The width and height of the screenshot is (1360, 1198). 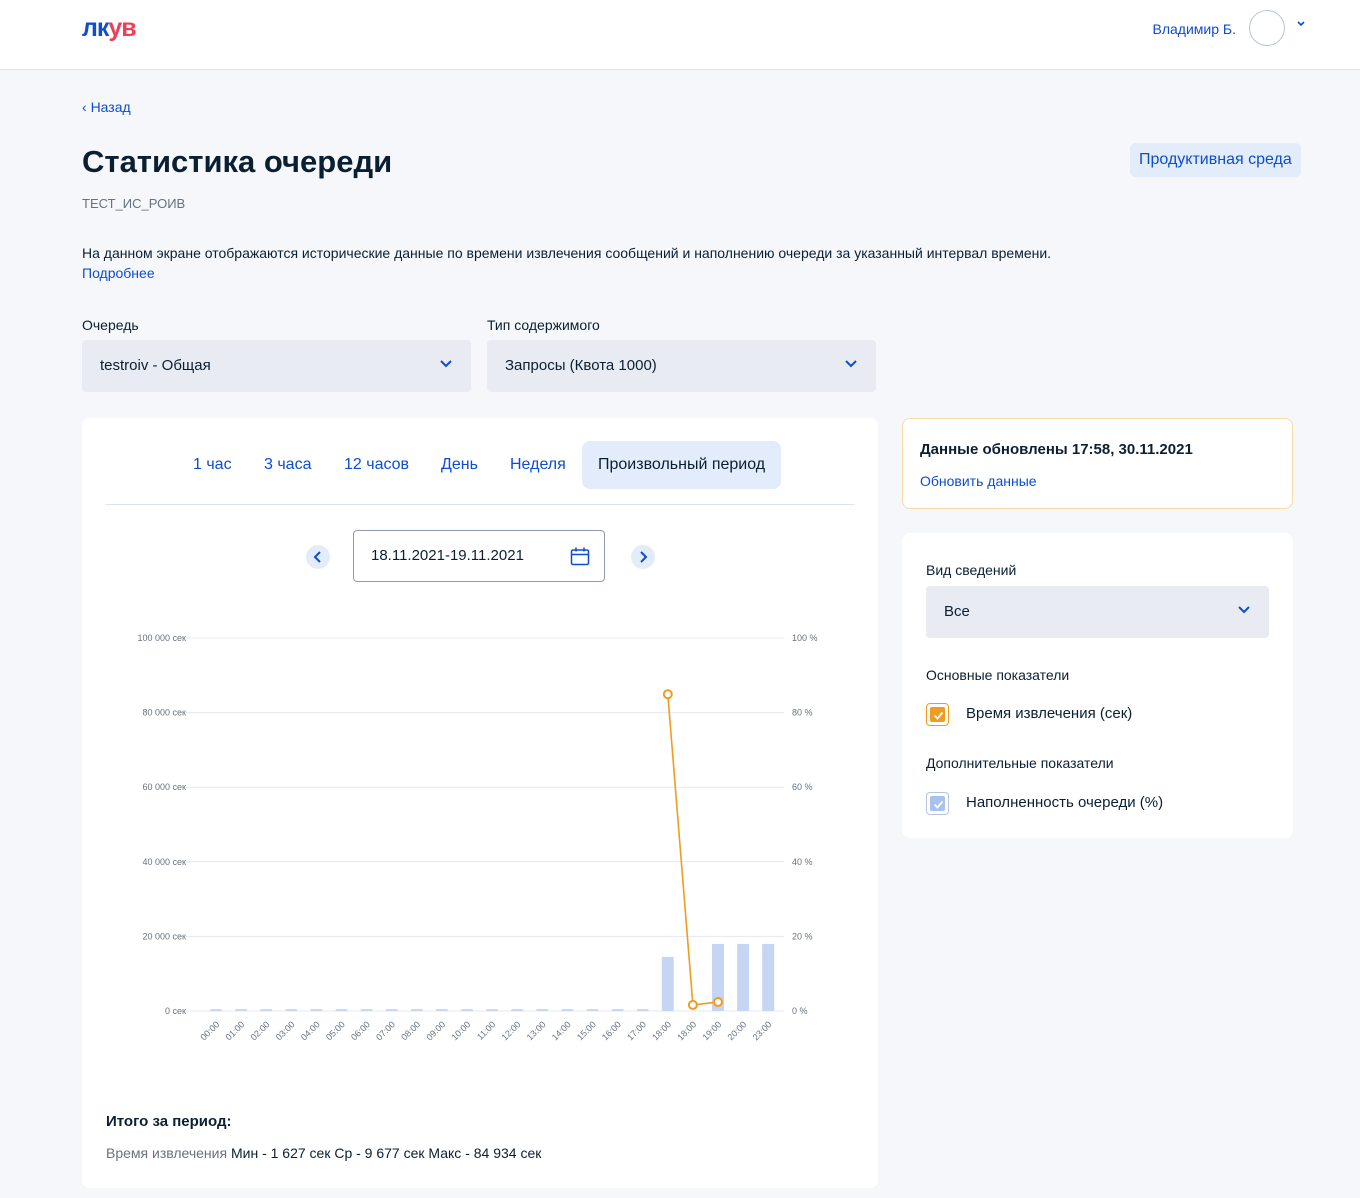 What do you see at coordinates (360, 1030) in the screenshot?
I see `x-tick-label: 06:00` at bounding box center [360, 1030].